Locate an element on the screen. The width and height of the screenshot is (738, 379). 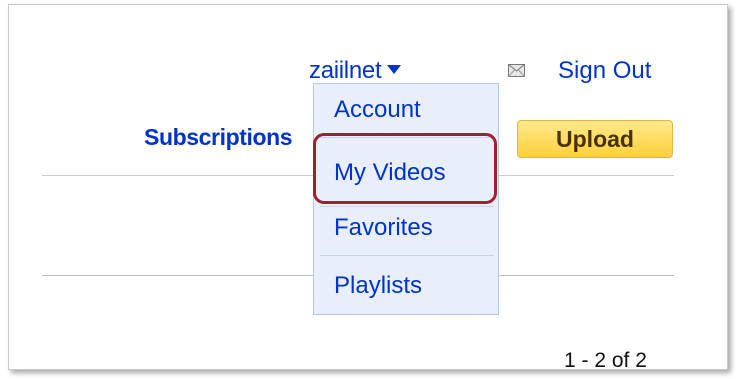
subscriptions-link: Subscriptions is located at coordinates (218, 137).